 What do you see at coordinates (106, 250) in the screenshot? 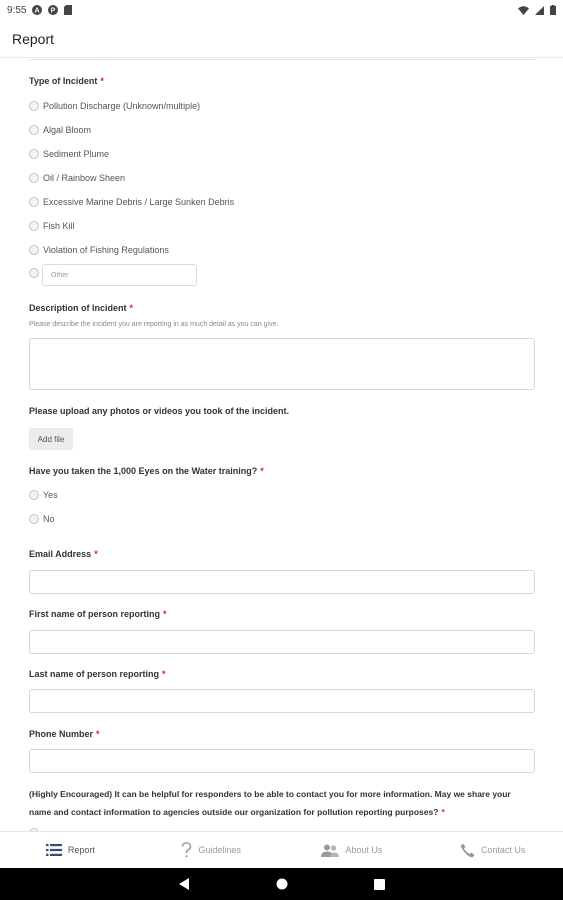
I see `radio-label: Violation of Fishing Regulations` at bounding box center [106, 250].